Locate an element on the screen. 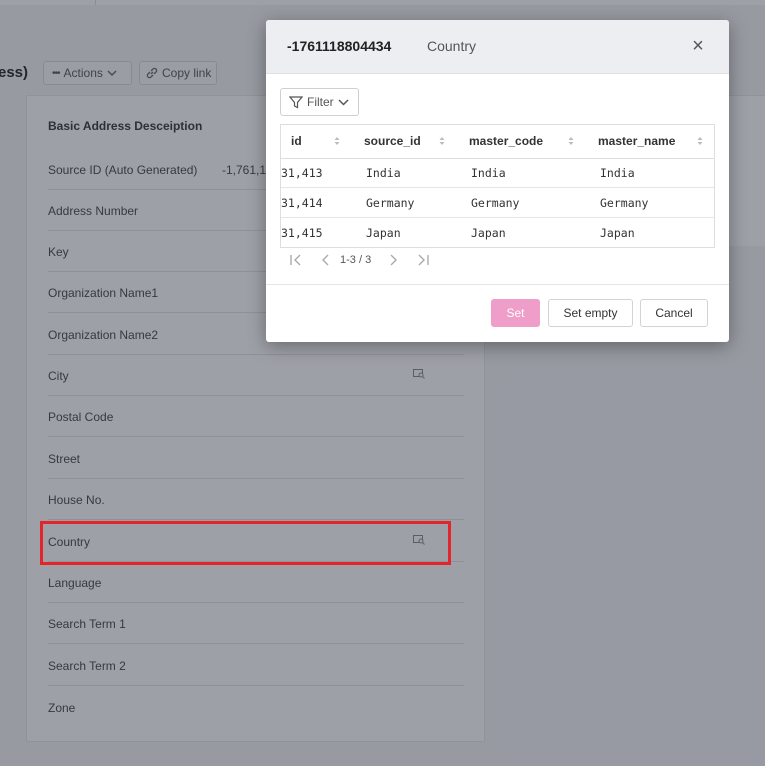 The height and width of the screenshot is (766, 765). column-header-source-id: source_id is located at coordinates (392, 141).